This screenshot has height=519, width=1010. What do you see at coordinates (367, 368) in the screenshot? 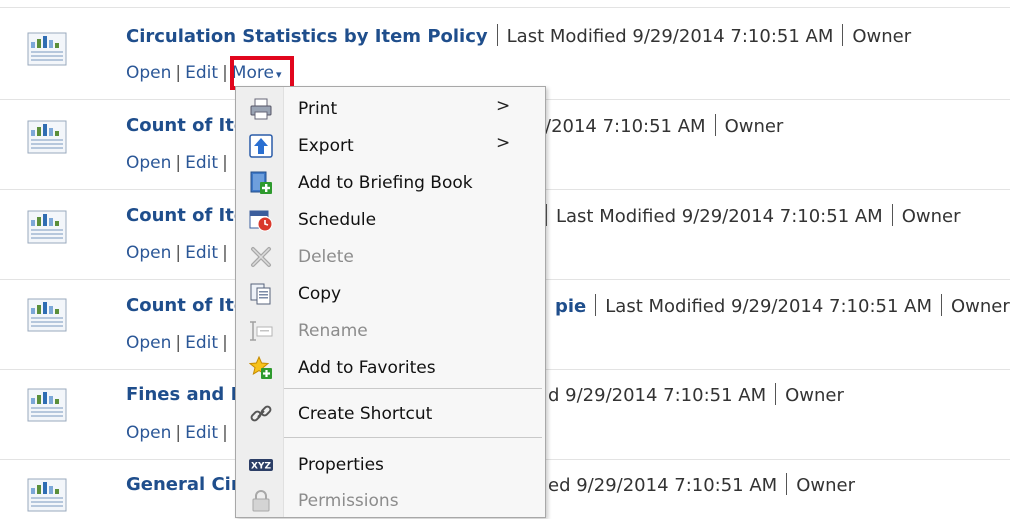
I see `menu-item-label: Add to Favorites` at bounding box center [367, 368].